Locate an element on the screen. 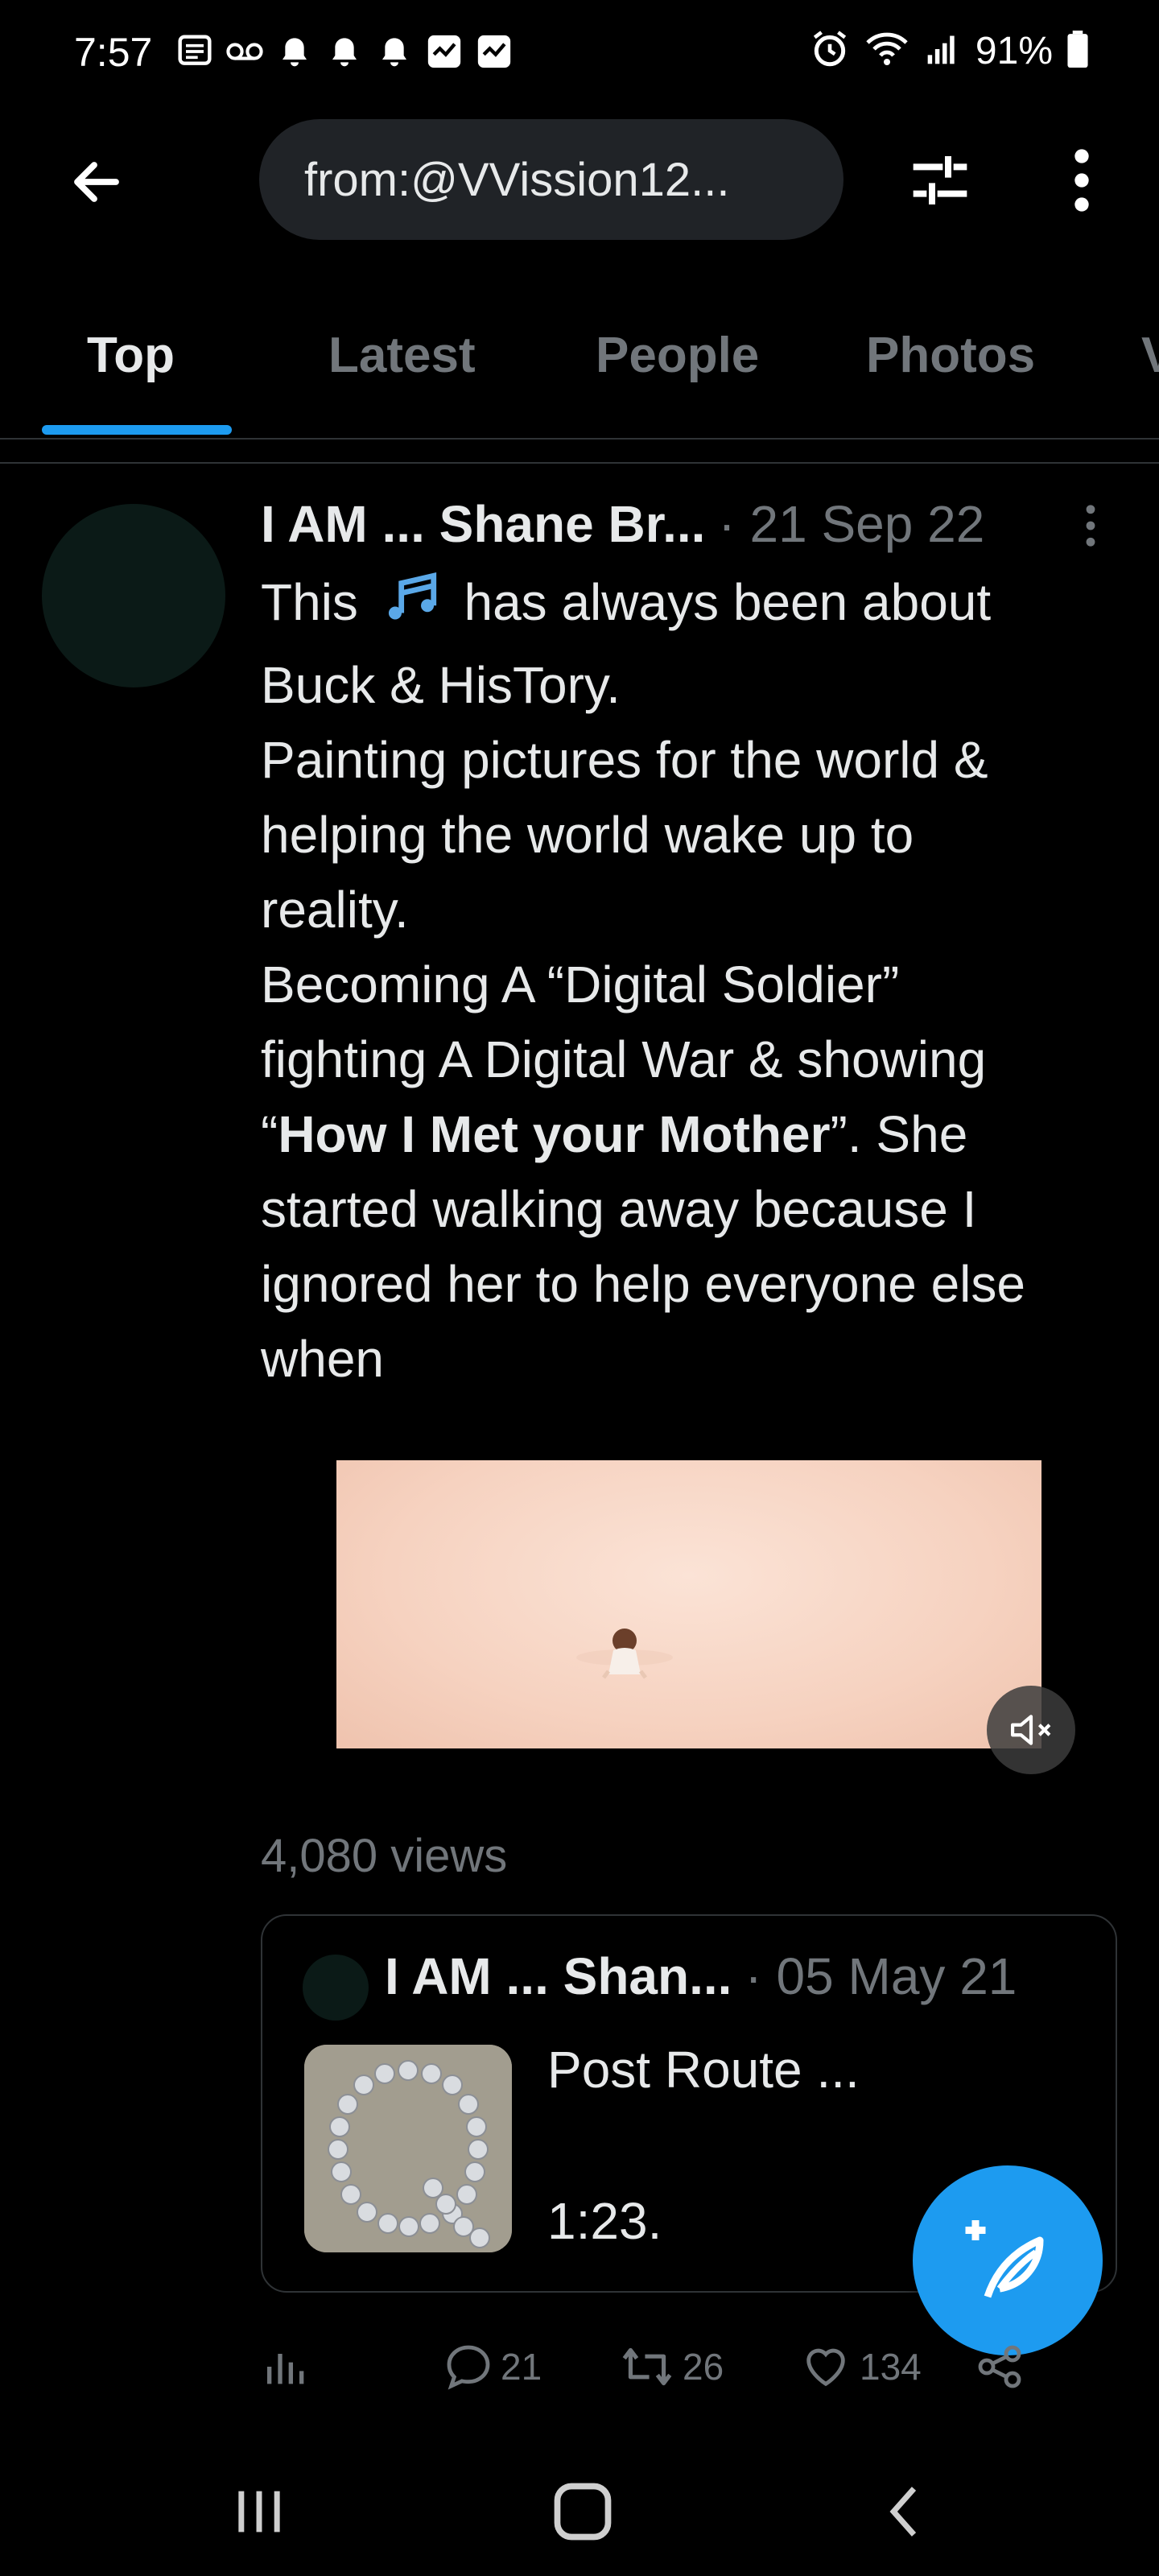  more-options-button is located at coordinates (1081, 180).